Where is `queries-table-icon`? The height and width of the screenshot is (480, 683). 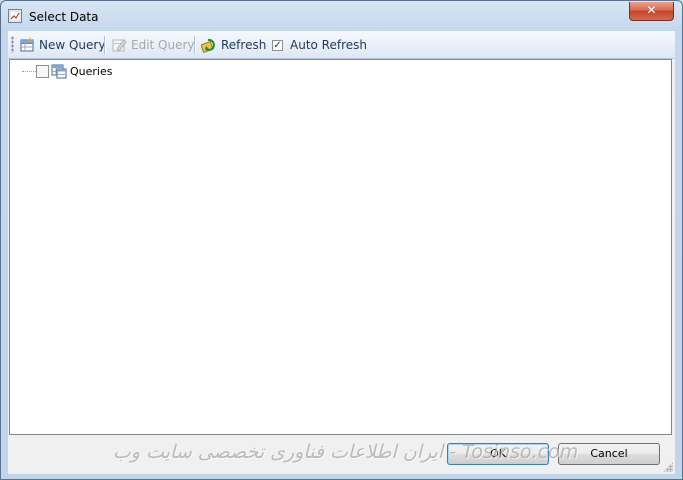
queries-table-icon is located at coordinates (59, 71).